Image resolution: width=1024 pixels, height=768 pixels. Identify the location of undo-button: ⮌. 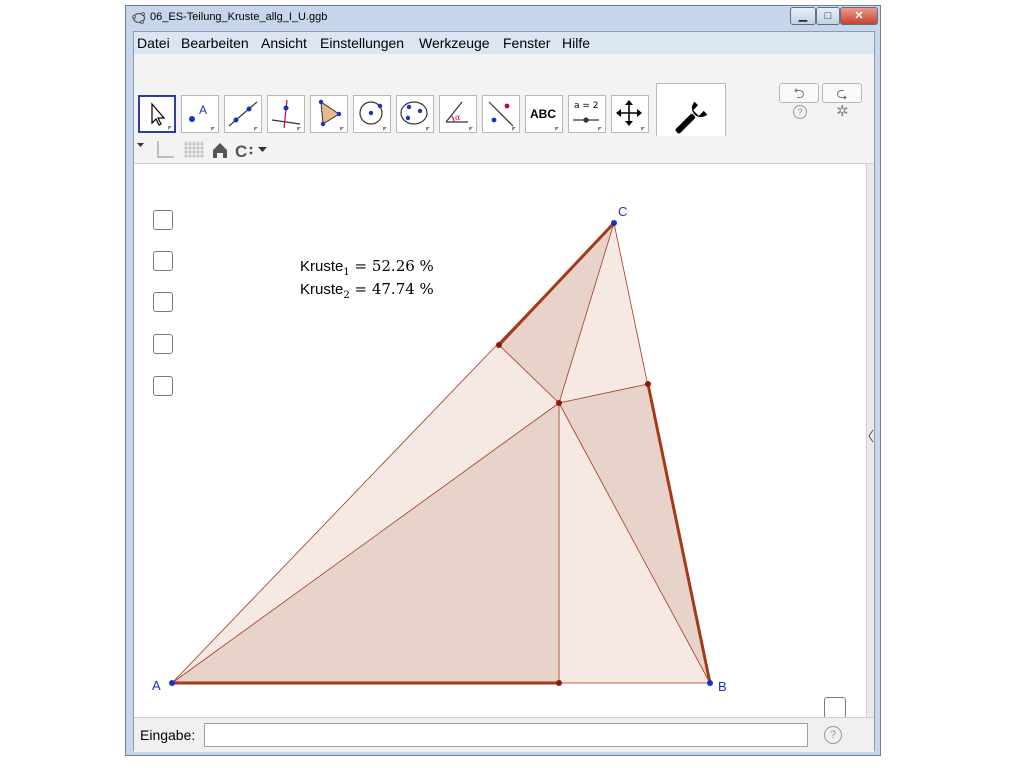
(799, 93).